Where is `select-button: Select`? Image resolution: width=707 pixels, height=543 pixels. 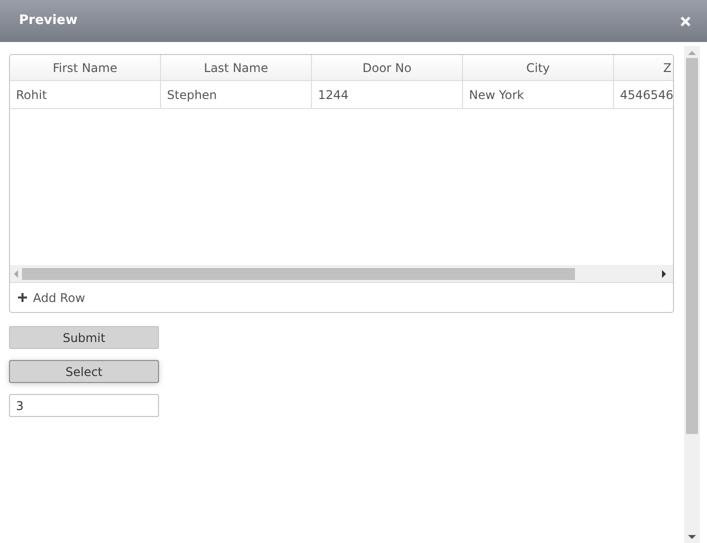 select-button: Select is located at coordinates (84, 371).